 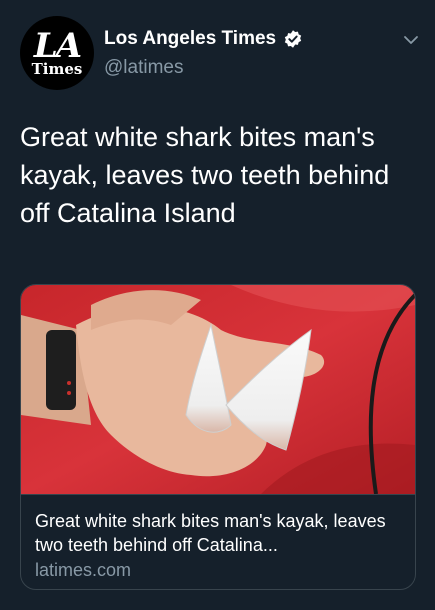 I want to click on avatar-logo-times: Times, so click(x=57, y=69).